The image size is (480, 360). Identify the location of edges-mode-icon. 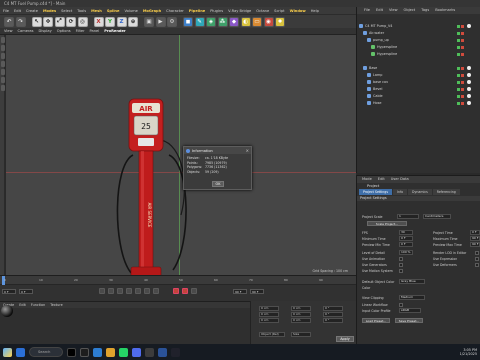
(2, 56).